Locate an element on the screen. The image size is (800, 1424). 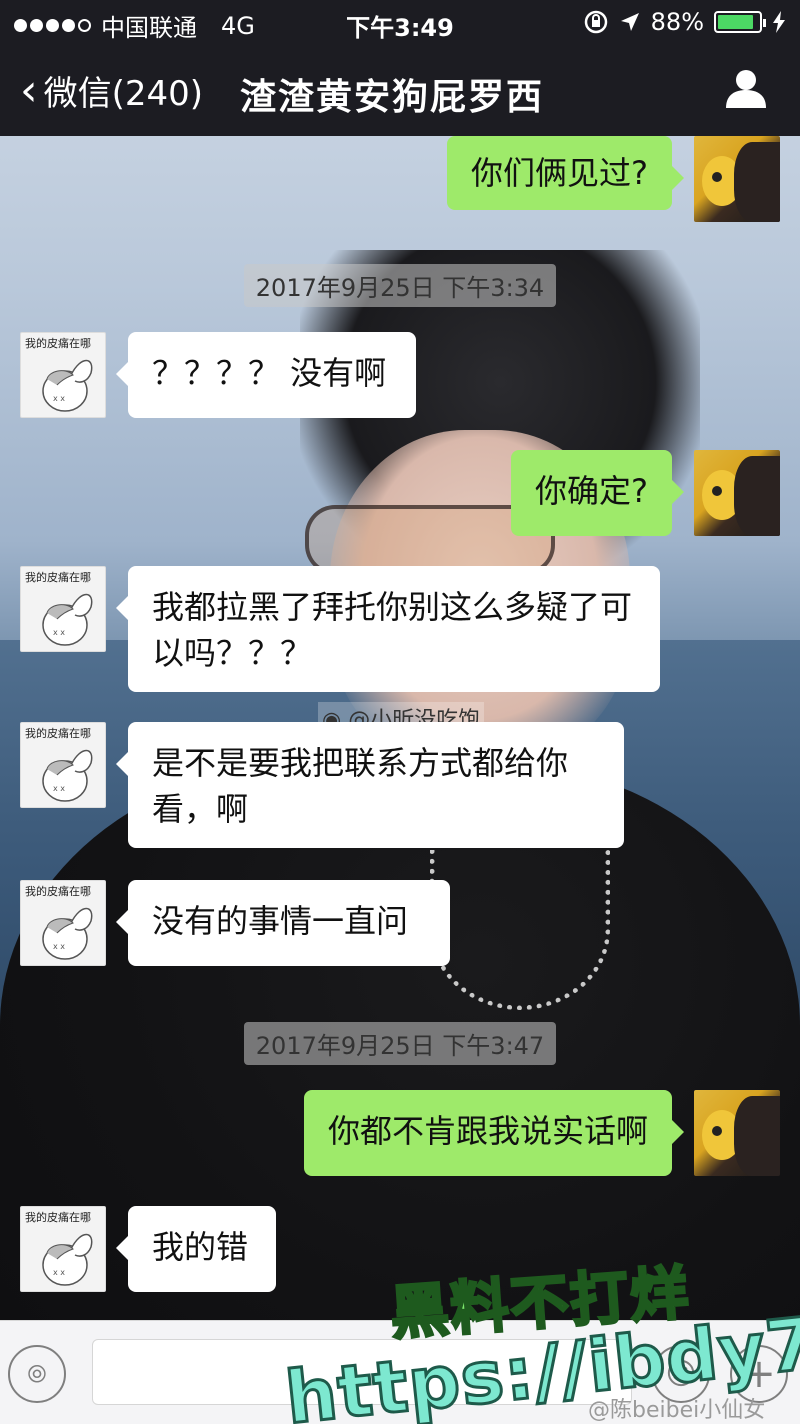
message-text: 没有的事情一直问 is located at coordinates (280, 921).